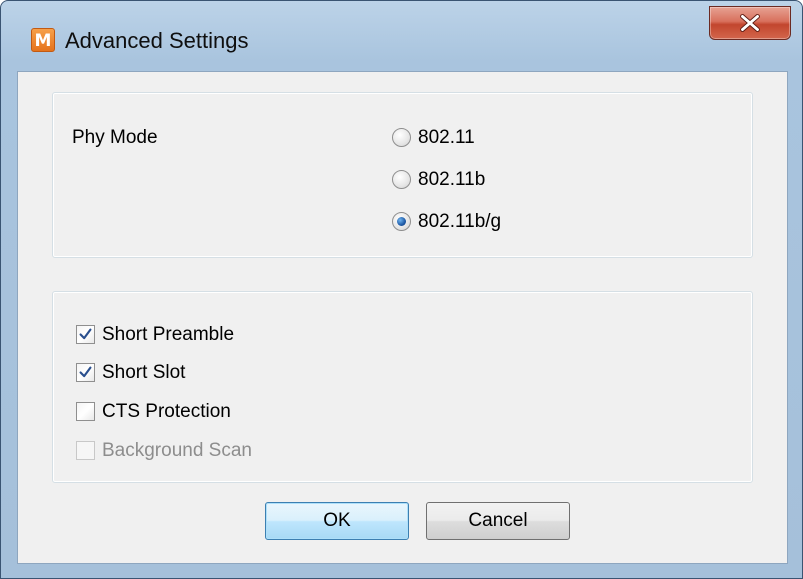 This screenshot has height=579, width=803. Describe the element at coordinates (446, 137) in the screenshot. I see `radio-label: 802.11` at that location.